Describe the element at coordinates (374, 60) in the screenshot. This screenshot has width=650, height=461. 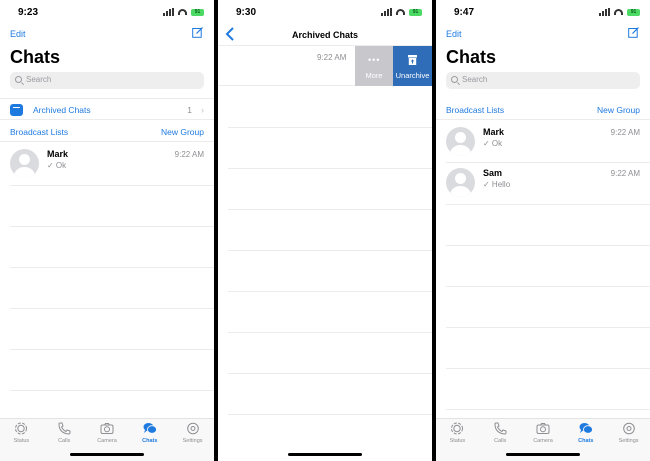
I see `more-dots-icon: •••` at that location.